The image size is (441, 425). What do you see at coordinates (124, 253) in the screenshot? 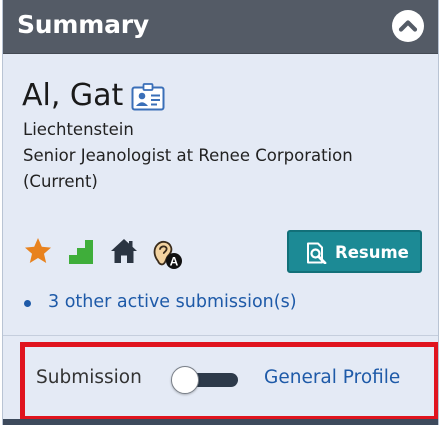
I see `home-icon` at bounding box center [124, 253].